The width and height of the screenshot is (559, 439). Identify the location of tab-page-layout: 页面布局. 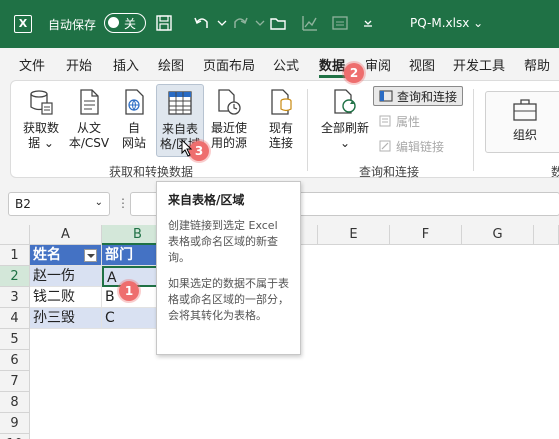
(229, 64).